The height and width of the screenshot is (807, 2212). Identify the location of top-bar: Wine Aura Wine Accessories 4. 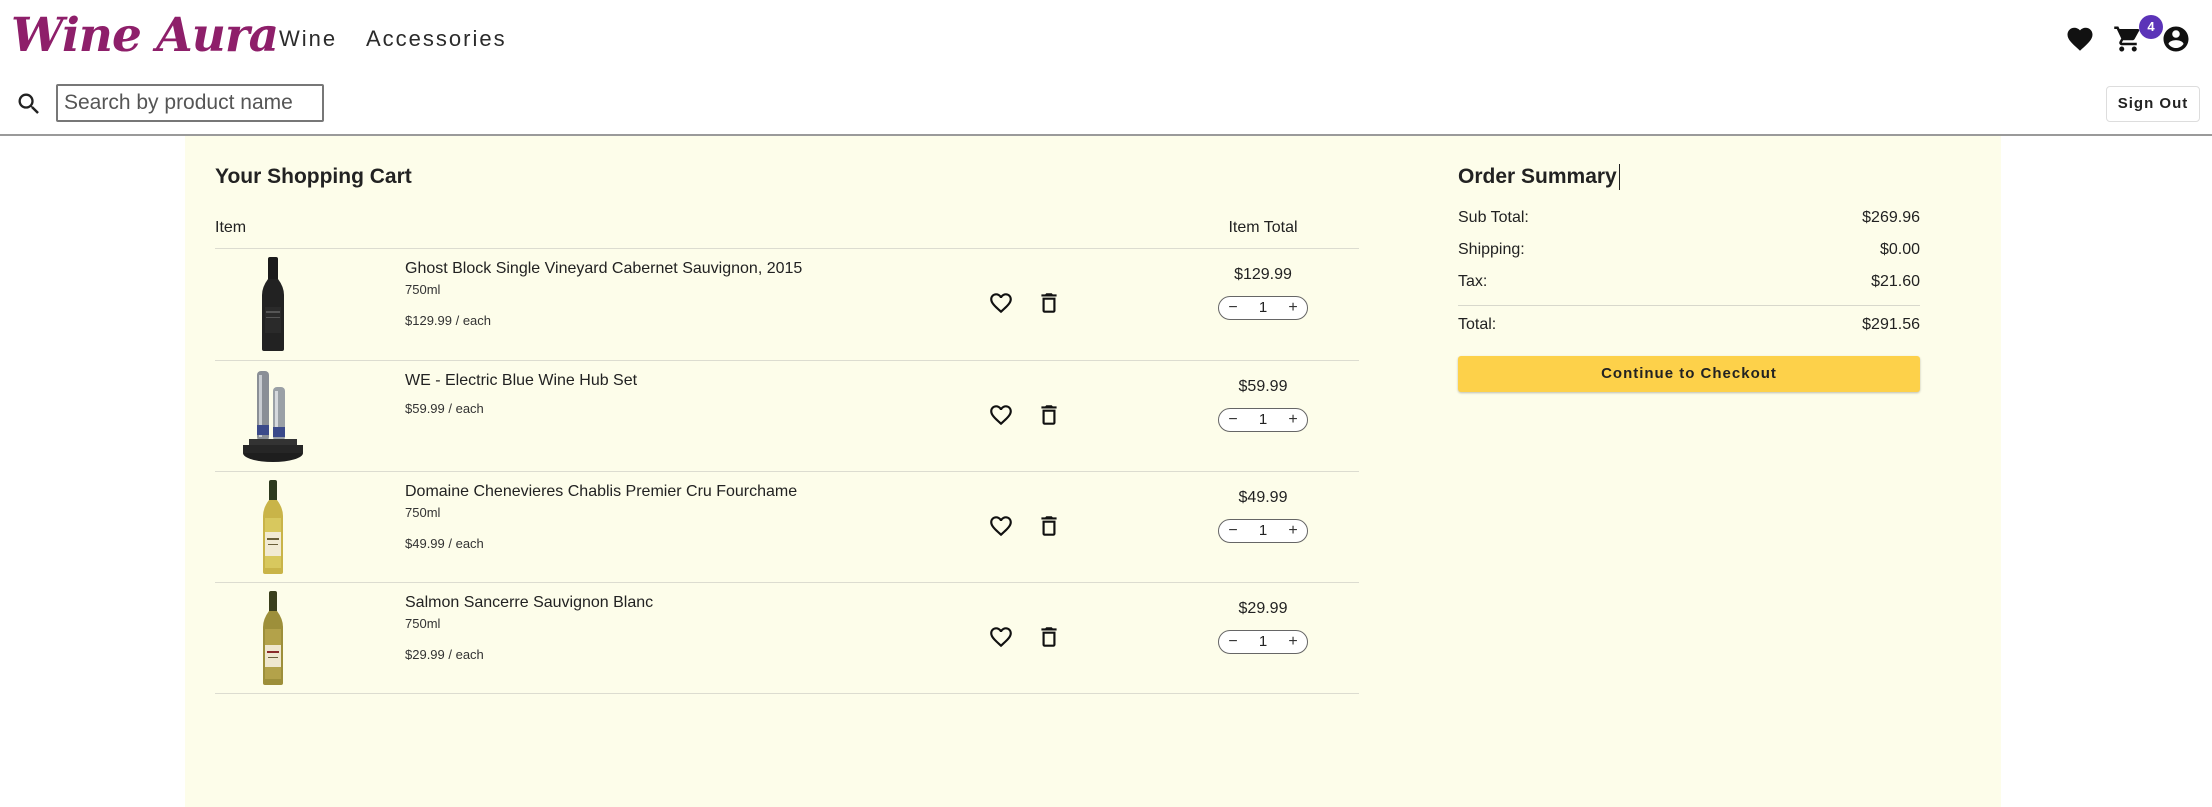
(1106, 39).